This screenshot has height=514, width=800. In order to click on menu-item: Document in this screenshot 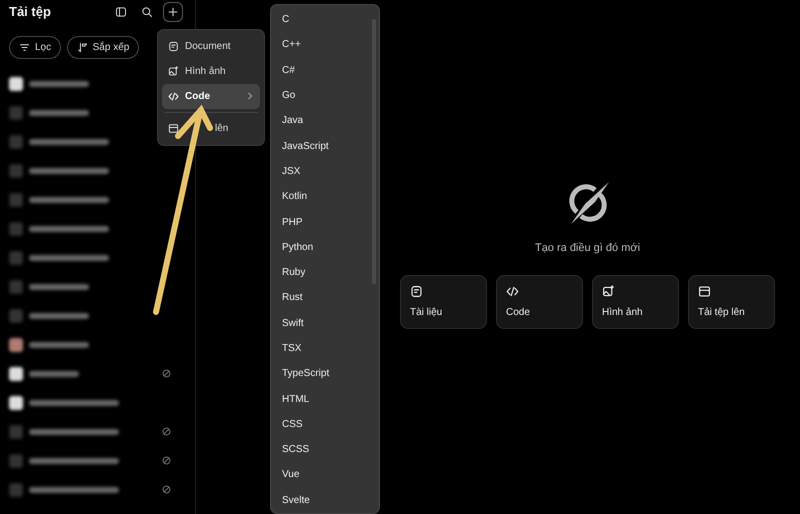, I will do `click(211, 46)`.